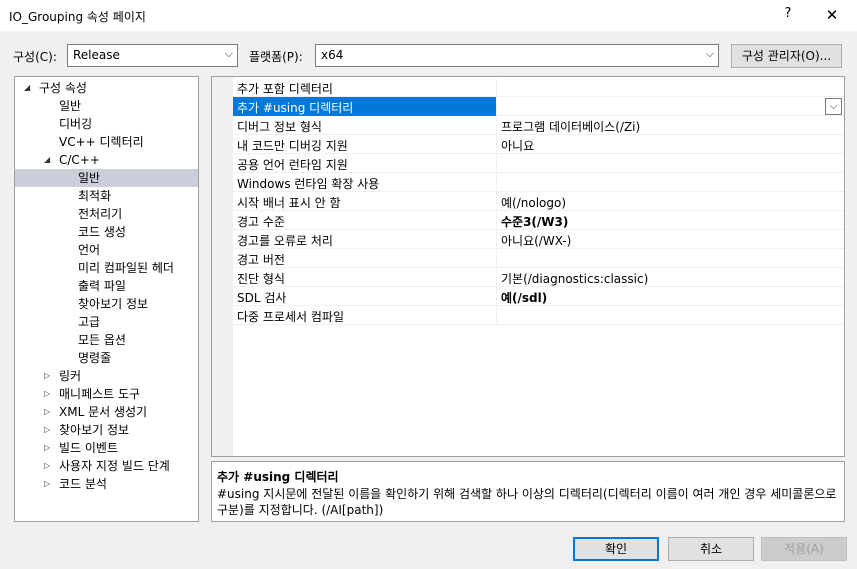 The width and height of the screenshot is (857, 569). I want to click on property-name: 진단 형식, so click(261, 279).